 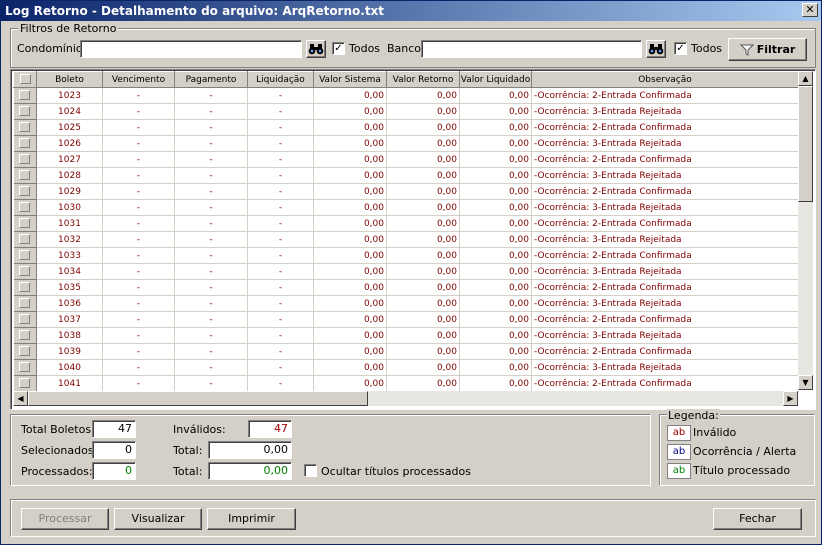 What do you see at coordinates (680, 48) in the screenshot?
I see `todos-banco-checkbox: ✓` at bounding box center [680, 48].